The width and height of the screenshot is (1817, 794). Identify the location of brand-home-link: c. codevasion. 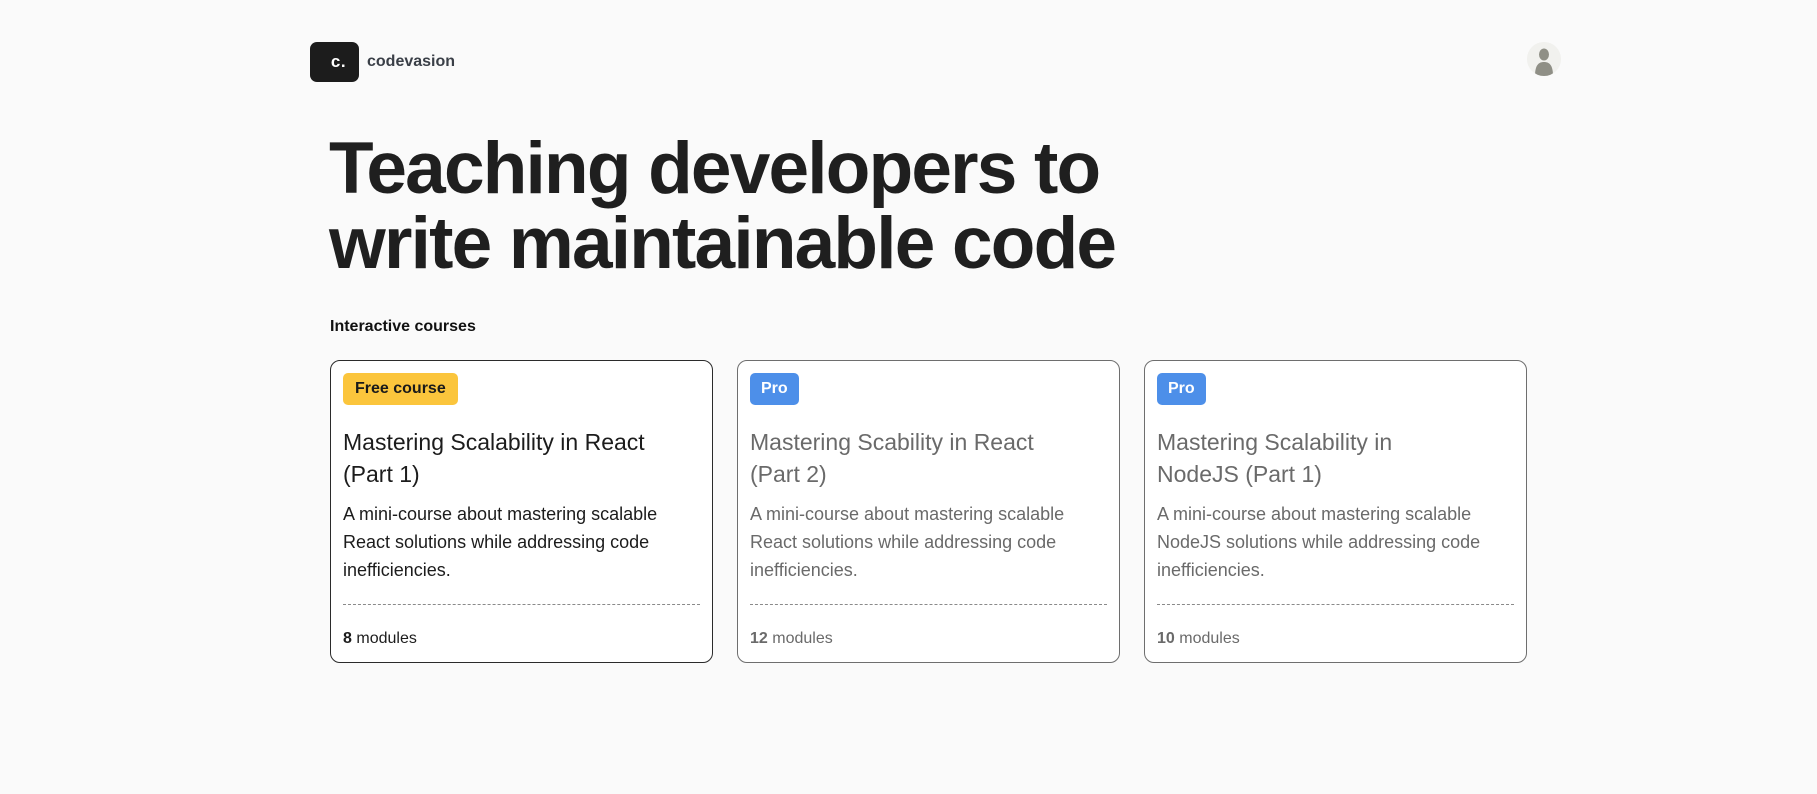
(382, 62).